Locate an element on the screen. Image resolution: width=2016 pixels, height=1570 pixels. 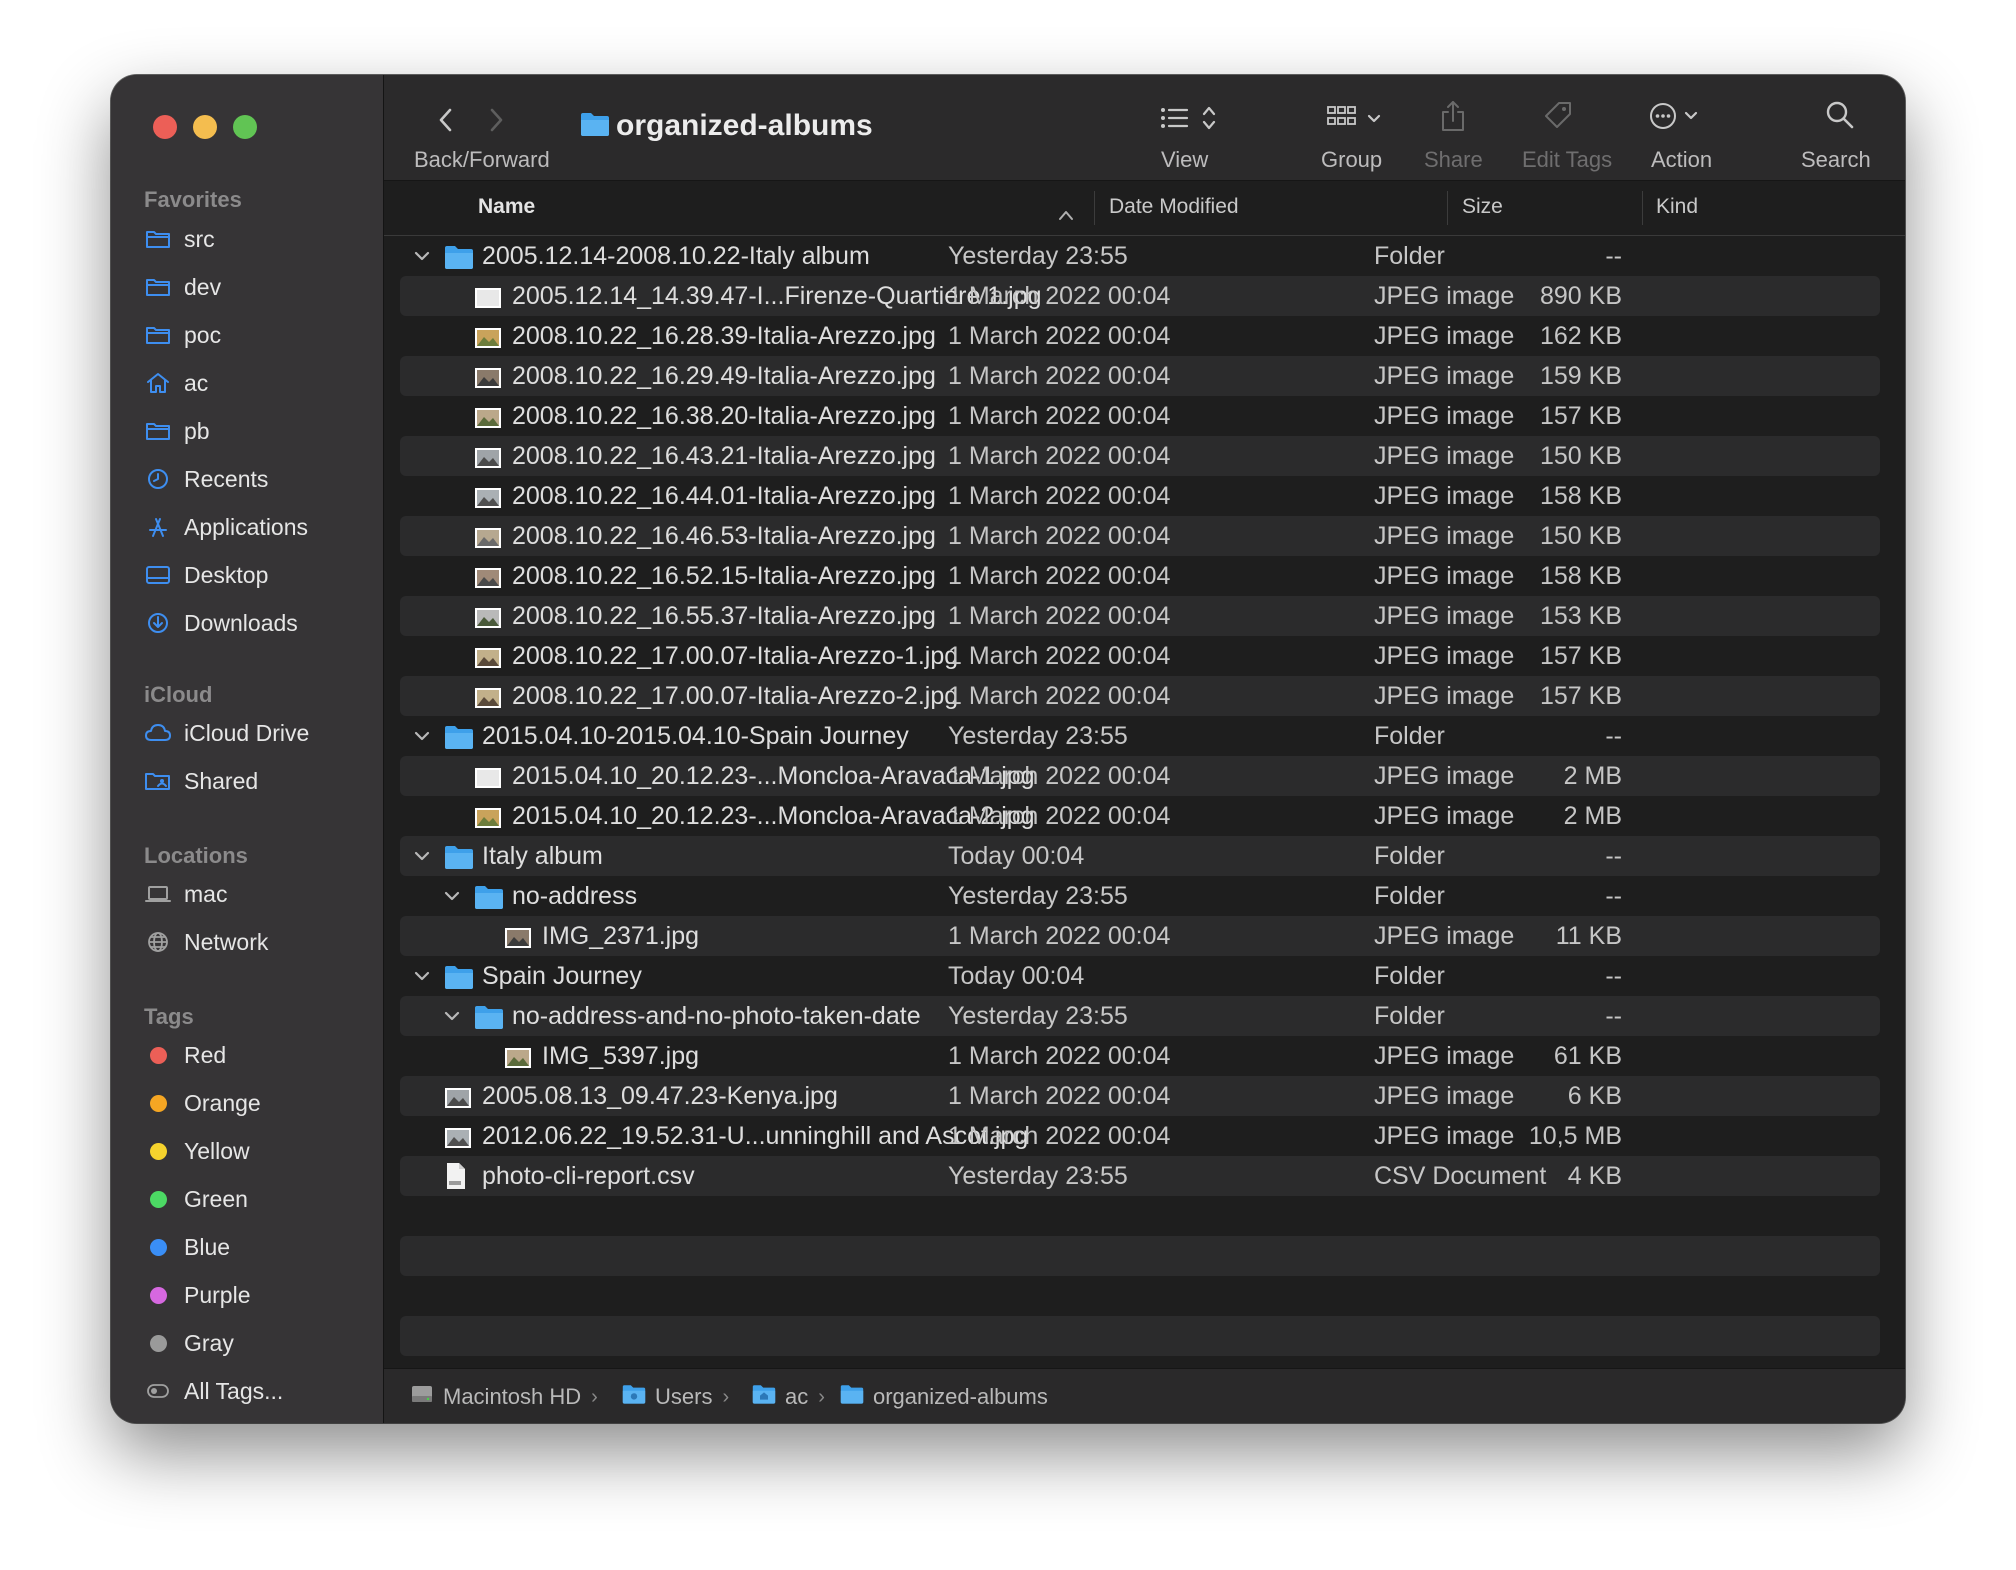
folder-row: Italy album Today 00:04 -- Folder is located at coordinates (1140, 856).